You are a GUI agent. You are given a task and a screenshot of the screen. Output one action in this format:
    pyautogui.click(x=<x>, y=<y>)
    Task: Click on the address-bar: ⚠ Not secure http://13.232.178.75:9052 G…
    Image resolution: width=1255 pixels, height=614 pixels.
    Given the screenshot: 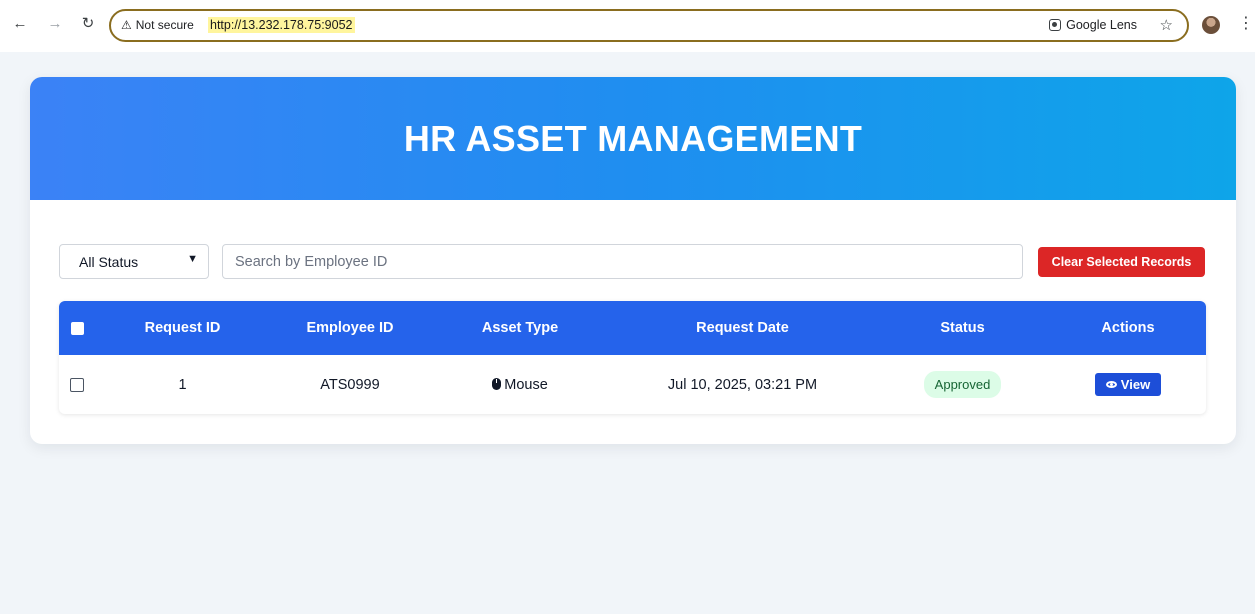 What is the action you would take?
    pyautogui.click(x=649, y=25)
    